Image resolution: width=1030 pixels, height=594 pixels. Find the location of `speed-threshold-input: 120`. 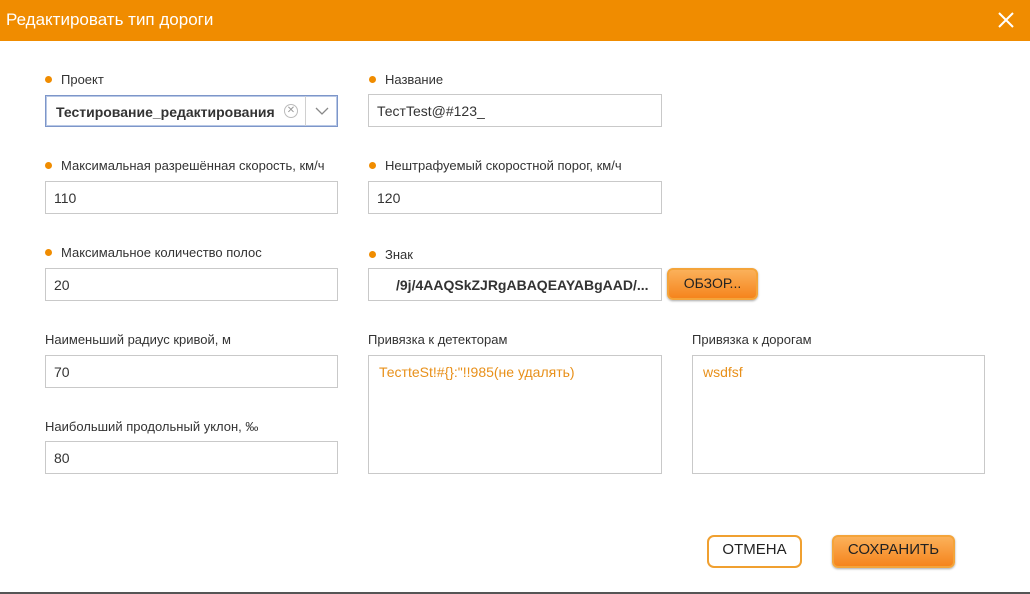

speed-threshold-input: 120 is located at coordinates (515, 197).